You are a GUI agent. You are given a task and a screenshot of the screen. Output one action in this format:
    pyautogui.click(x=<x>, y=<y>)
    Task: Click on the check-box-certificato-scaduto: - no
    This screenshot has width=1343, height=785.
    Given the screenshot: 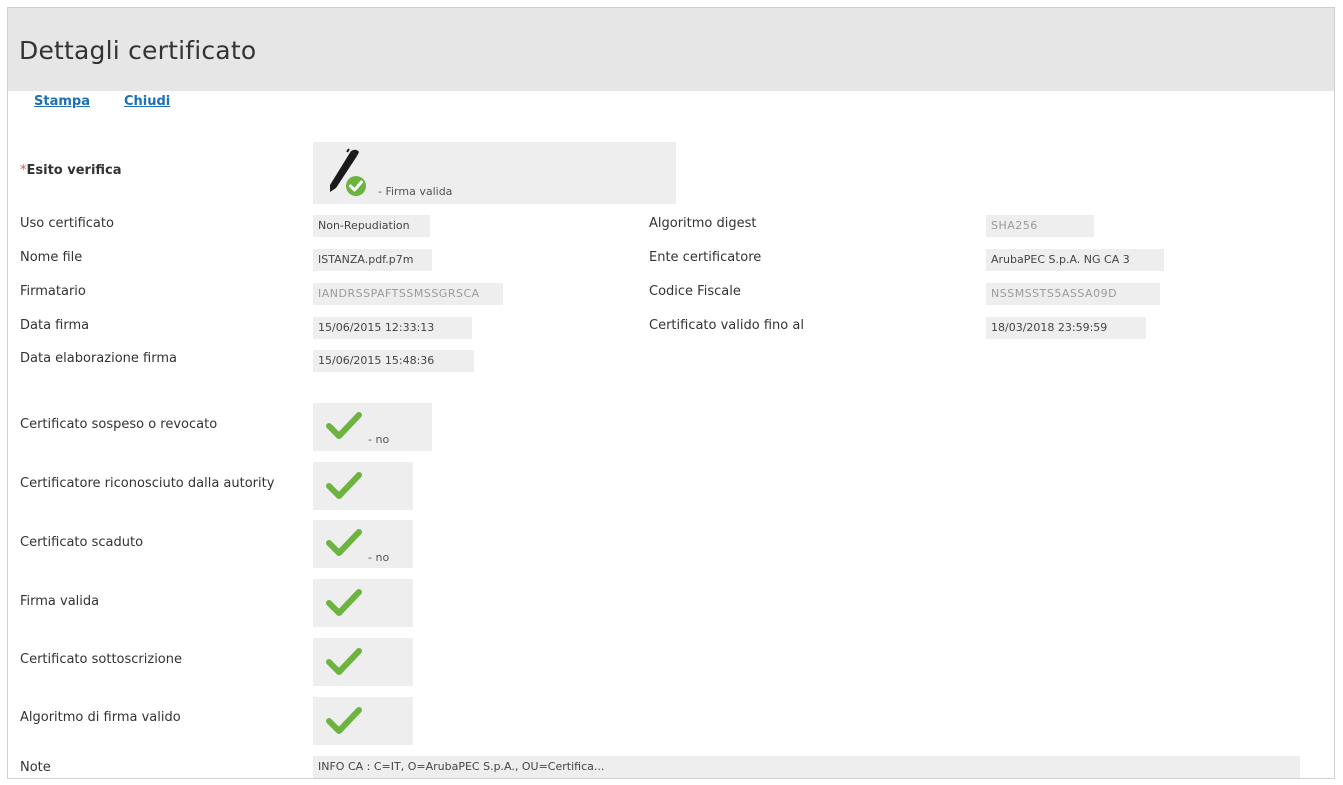 What is the action you would take?
    pyautogui.click(x=363, y=544)
    